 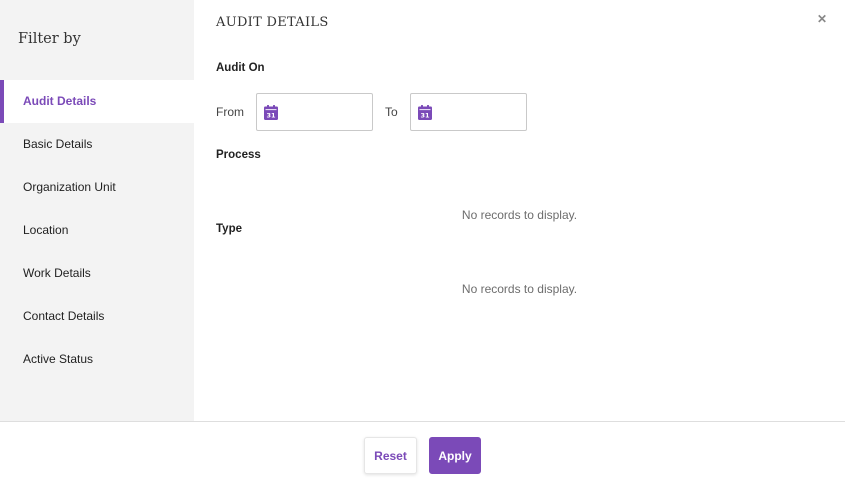 What do you see at coordinates (97, 144) in the screenshot?
I see `sidebar-item-basic-details: Basic Details` at bounding box center [97, 144].